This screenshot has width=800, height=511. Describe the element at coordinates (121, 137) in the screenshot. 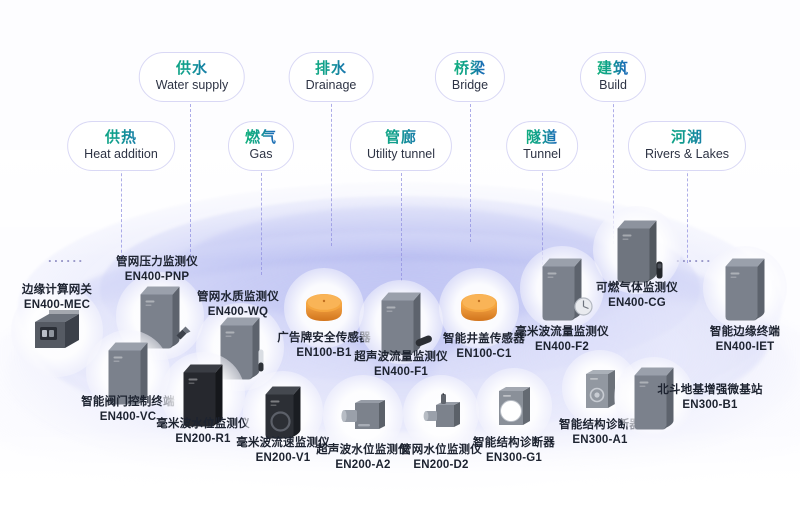

I see `category-label-cn: 供热` at that location.